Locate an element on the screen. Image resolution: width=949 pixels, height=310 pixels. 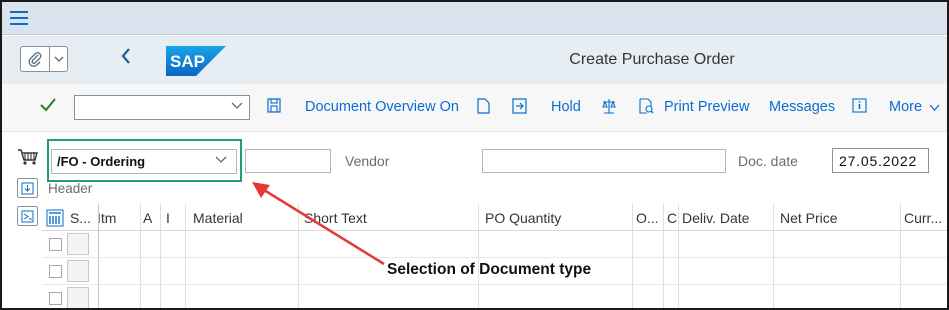
table-settings-icon is located at coordinates (55, 220).